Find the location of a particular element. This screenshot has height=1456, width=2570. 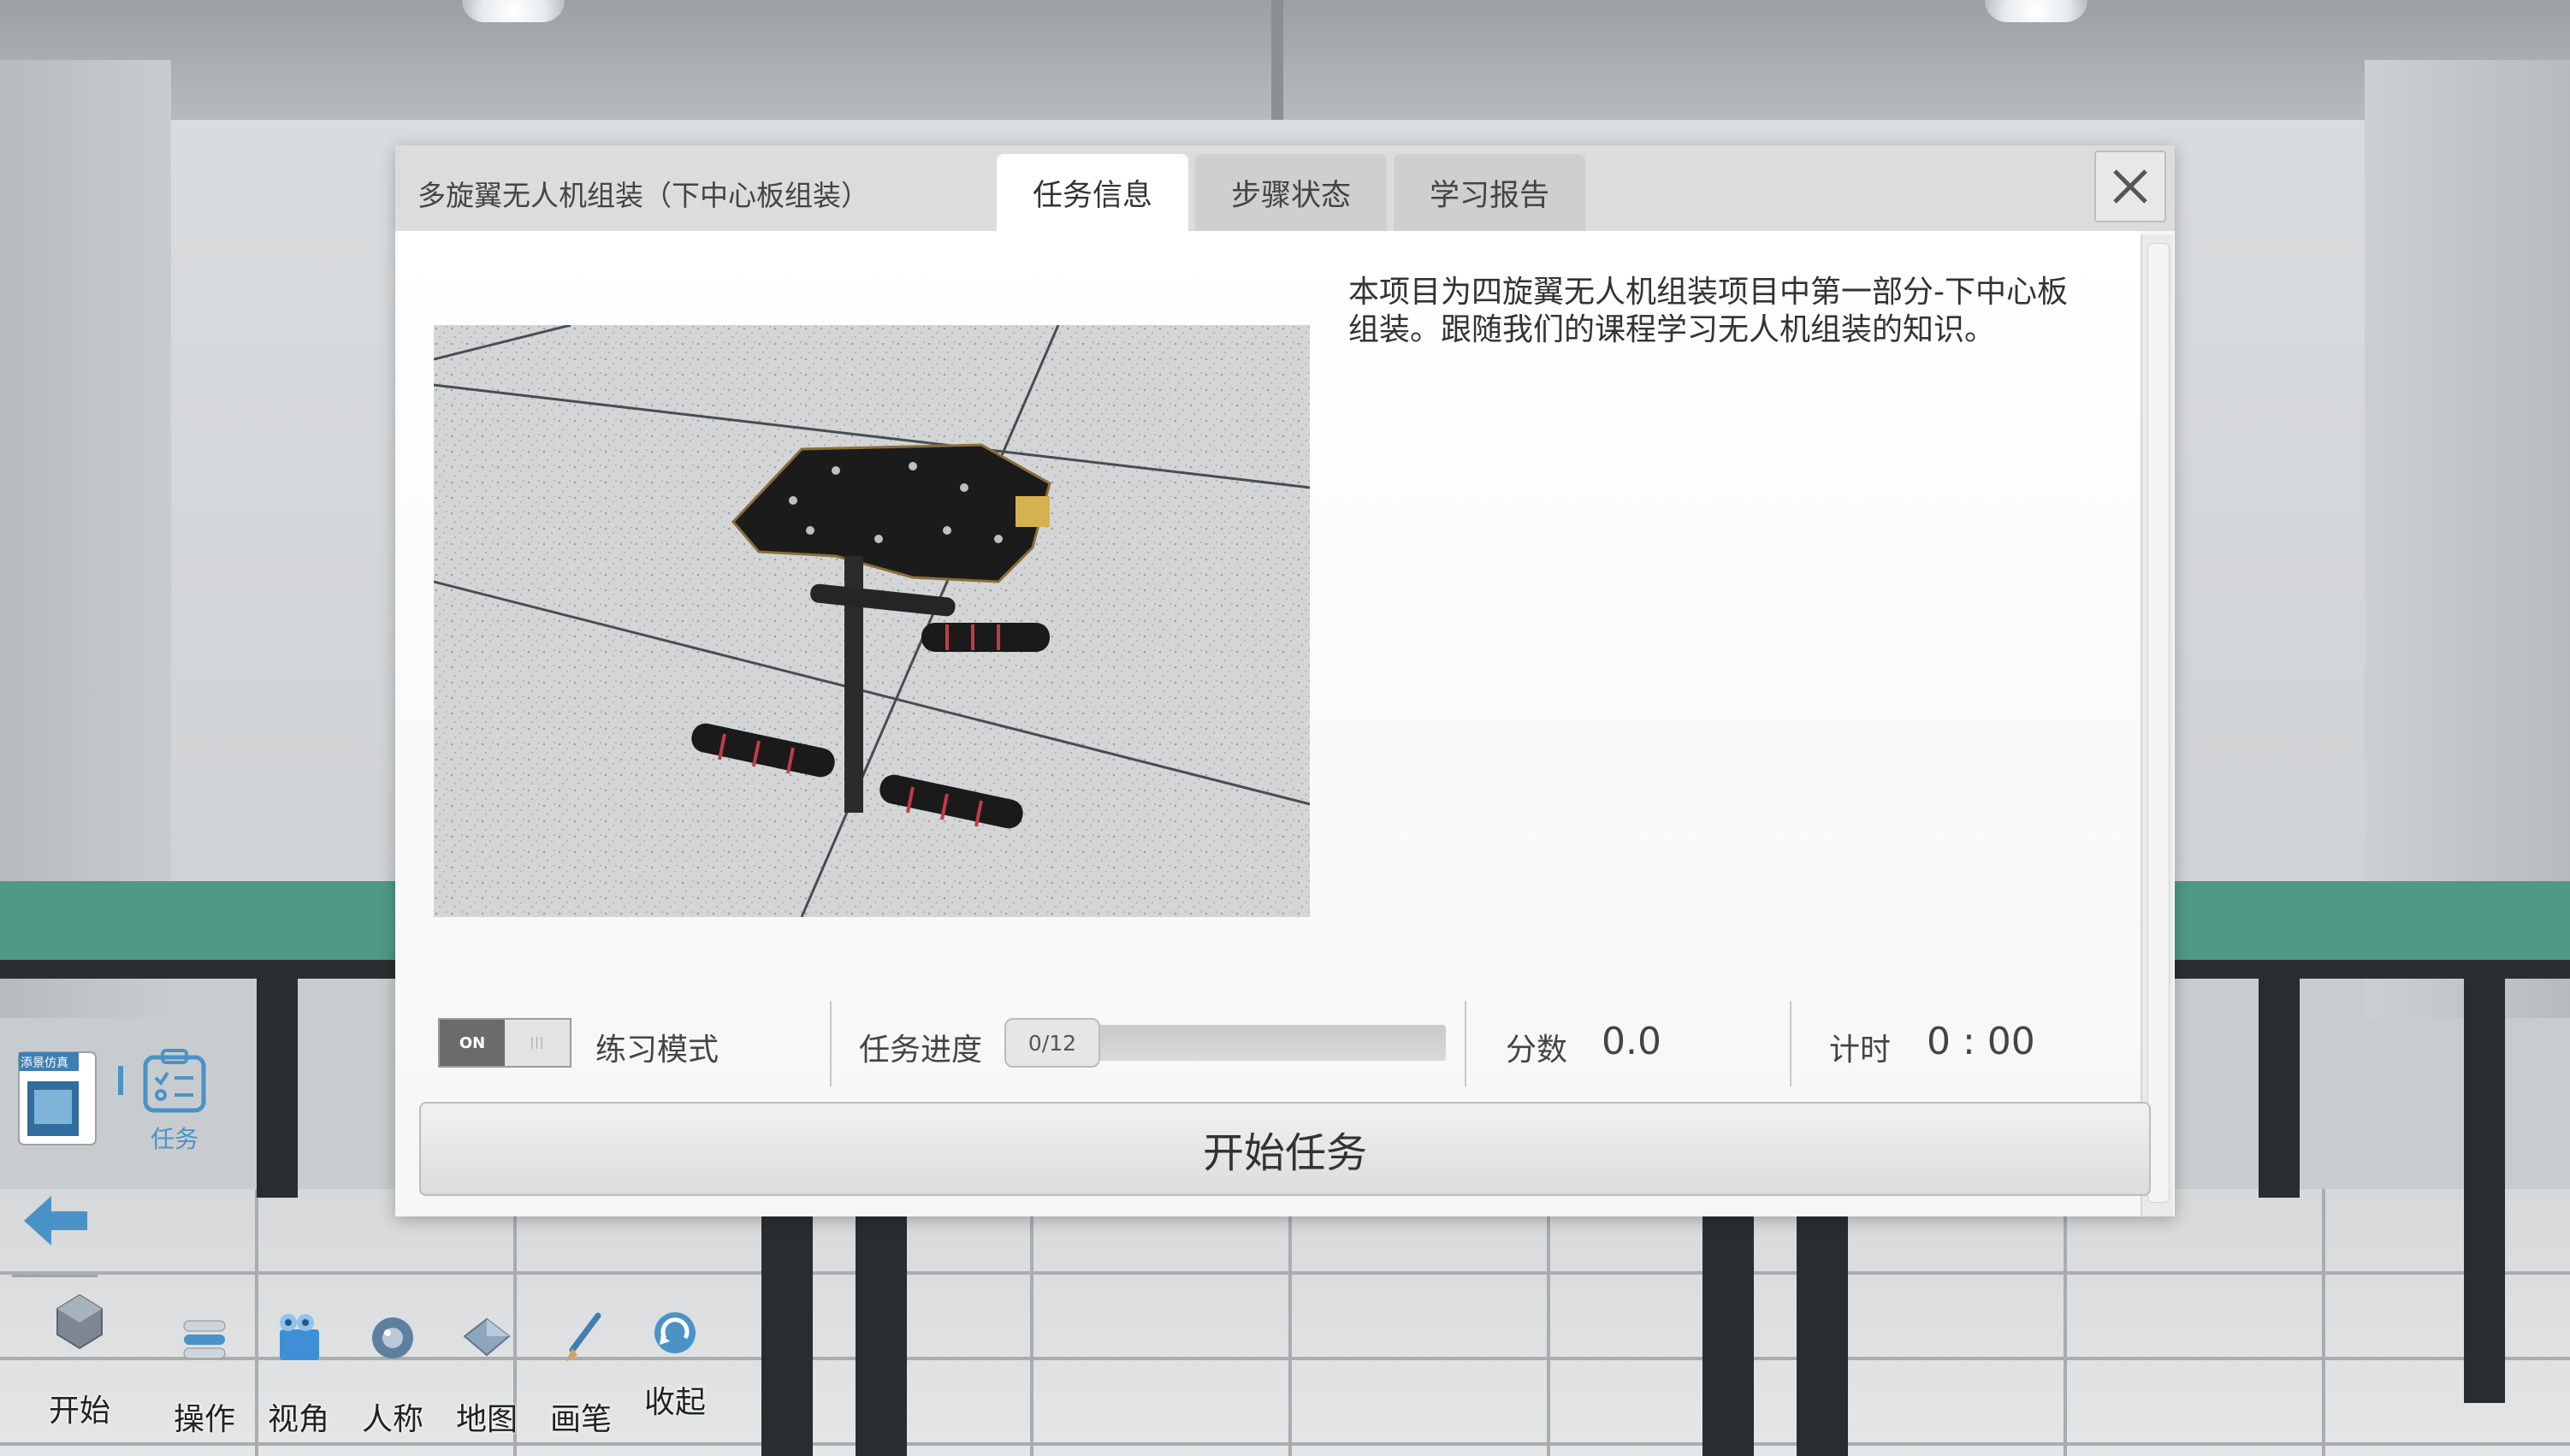

toolbar-view: 视角 is located at coordinates (299, 1373).